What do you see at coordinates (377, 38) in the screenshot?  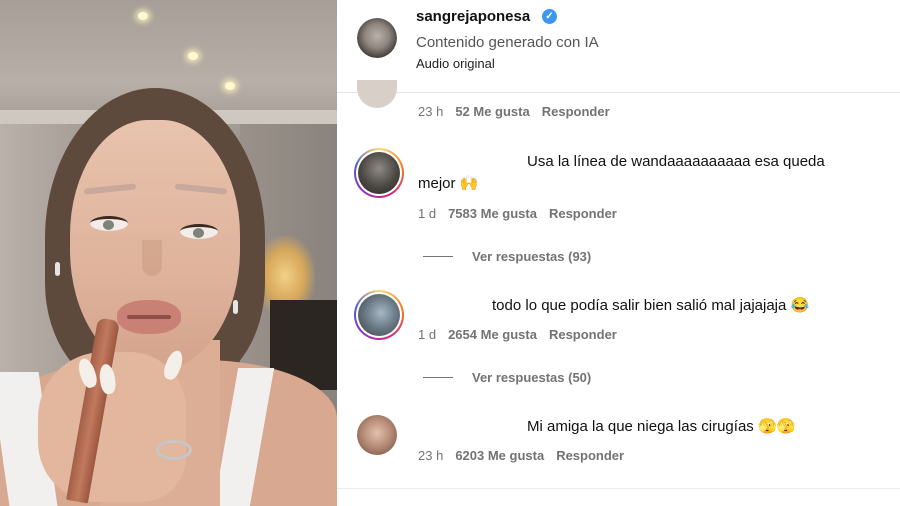 I see `author-avatar` at bounding box center [377, 38].